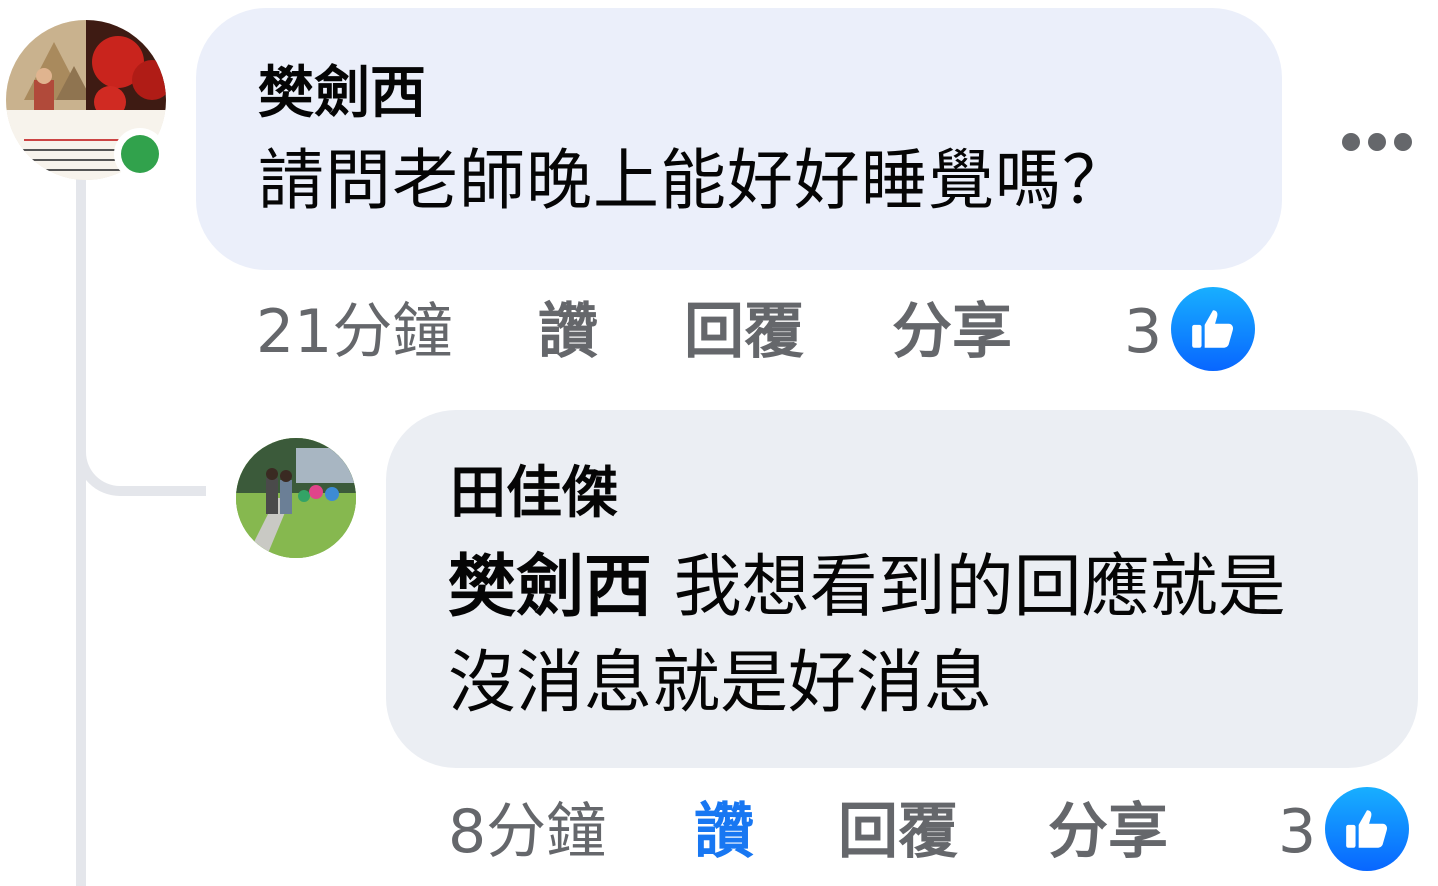 This screenshot has width=1438, height=886. Describe the element at coordinates (534, 494) in the screenshot. I see `reply-author-name: 田佳傑` at that location.